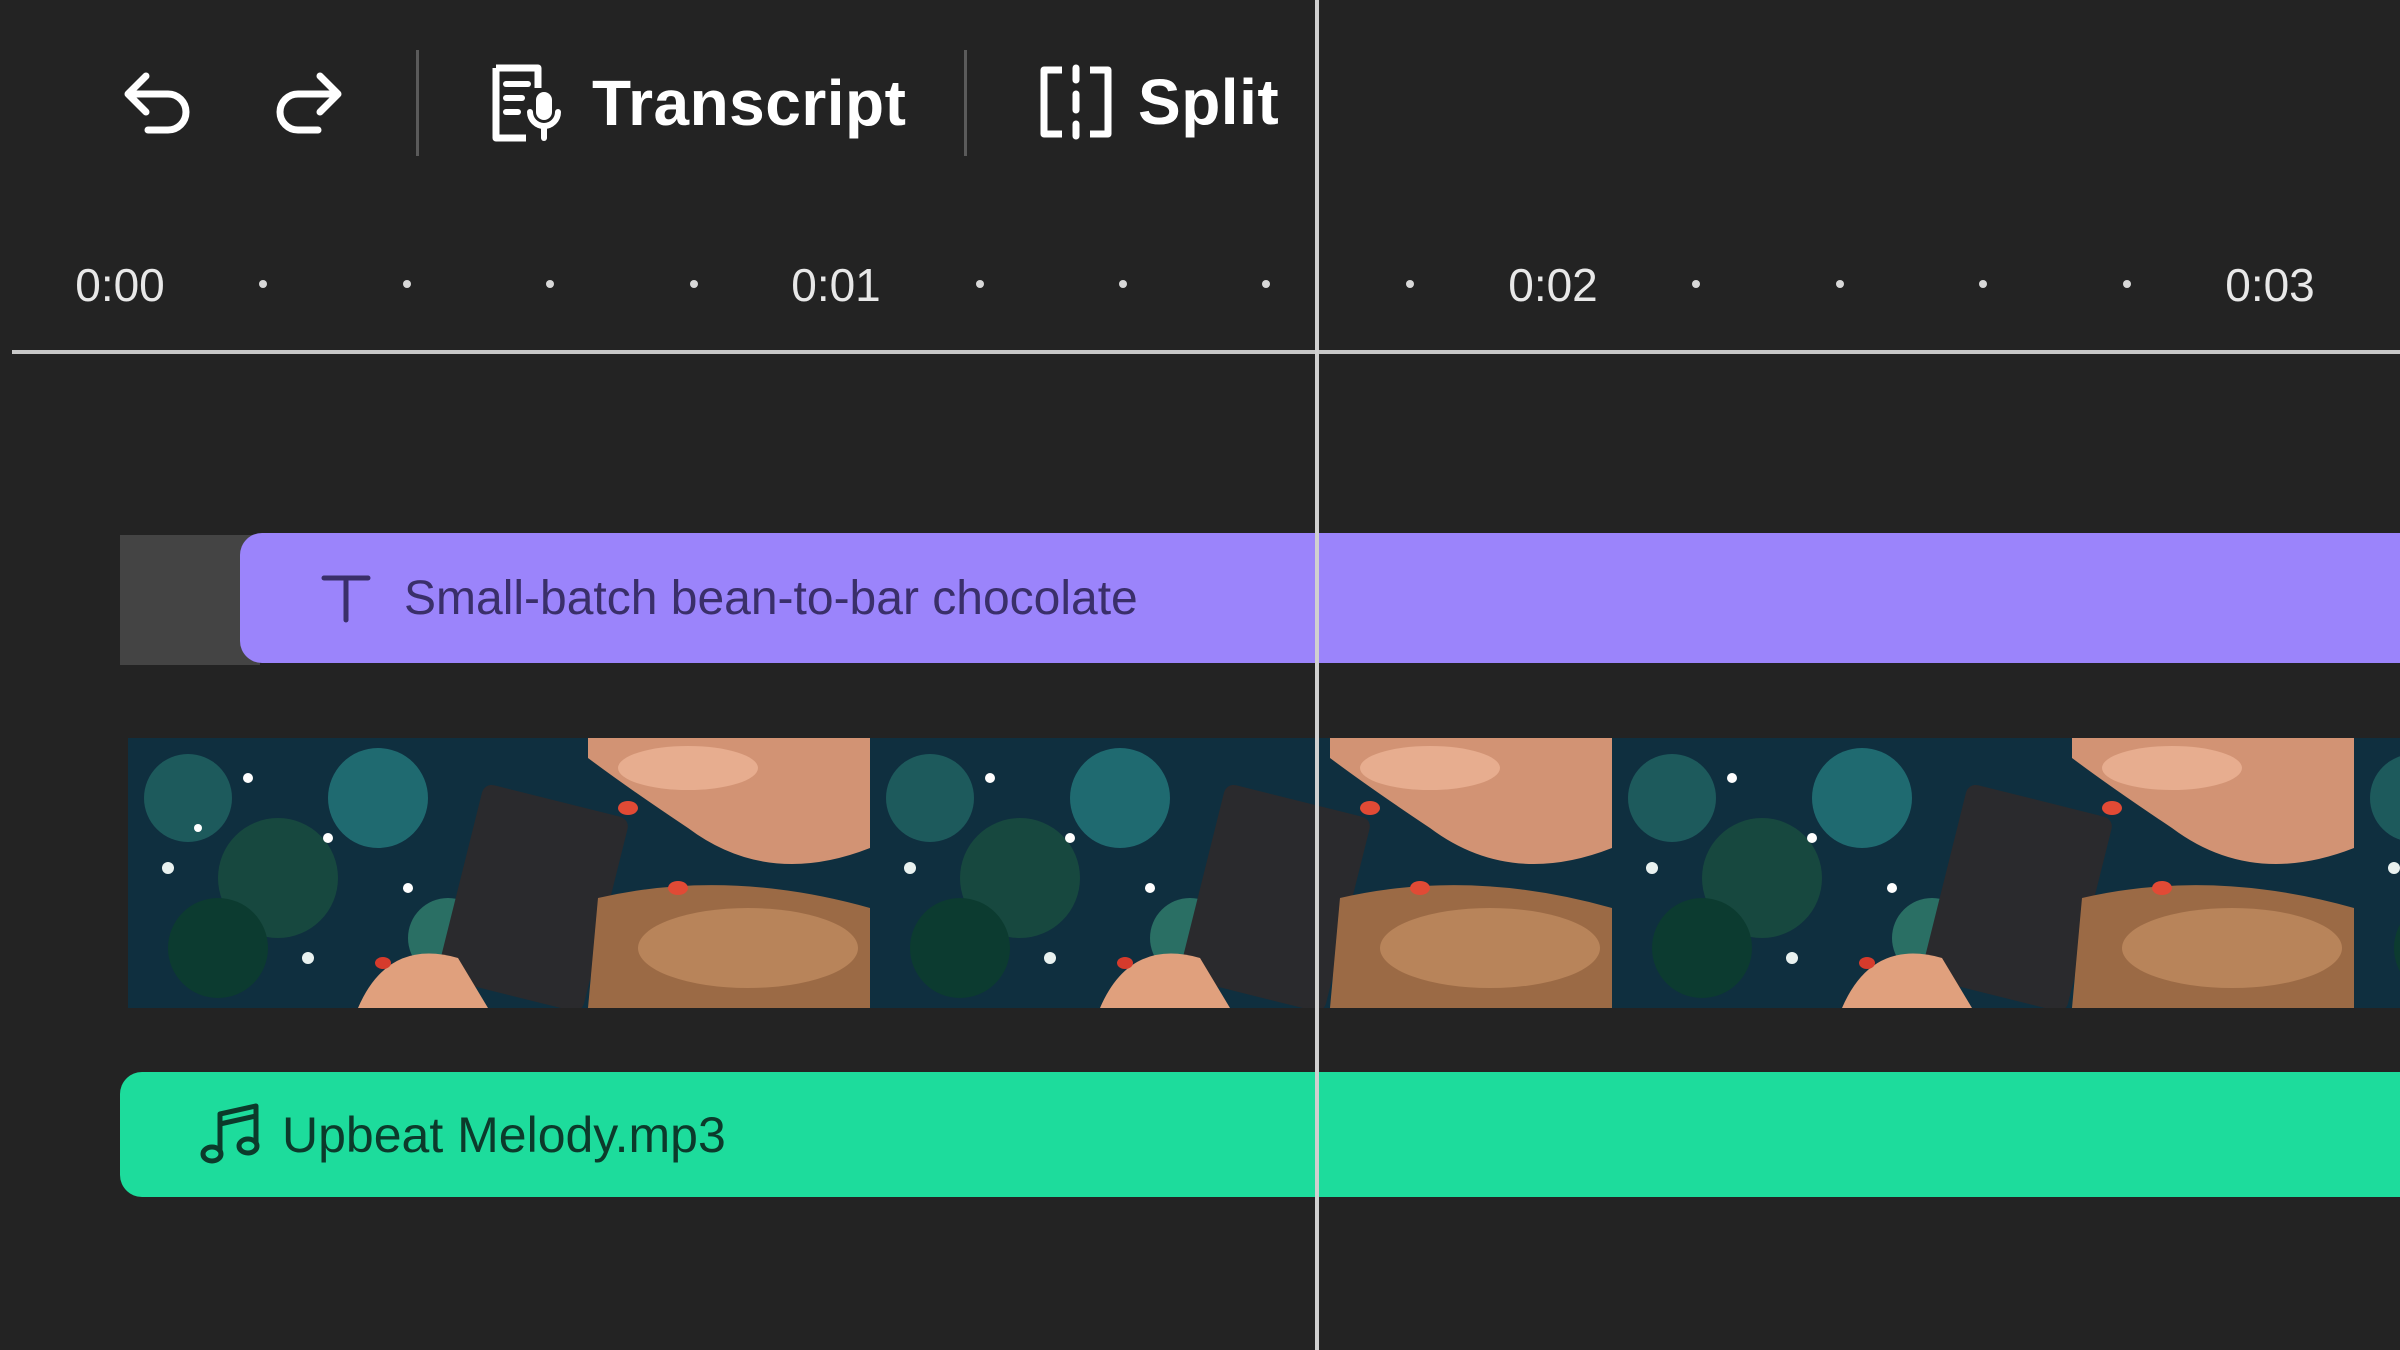 The height and width of the screenshot is (1350, 2400). I want to click on text-track-trim-area, so click(190, 600).